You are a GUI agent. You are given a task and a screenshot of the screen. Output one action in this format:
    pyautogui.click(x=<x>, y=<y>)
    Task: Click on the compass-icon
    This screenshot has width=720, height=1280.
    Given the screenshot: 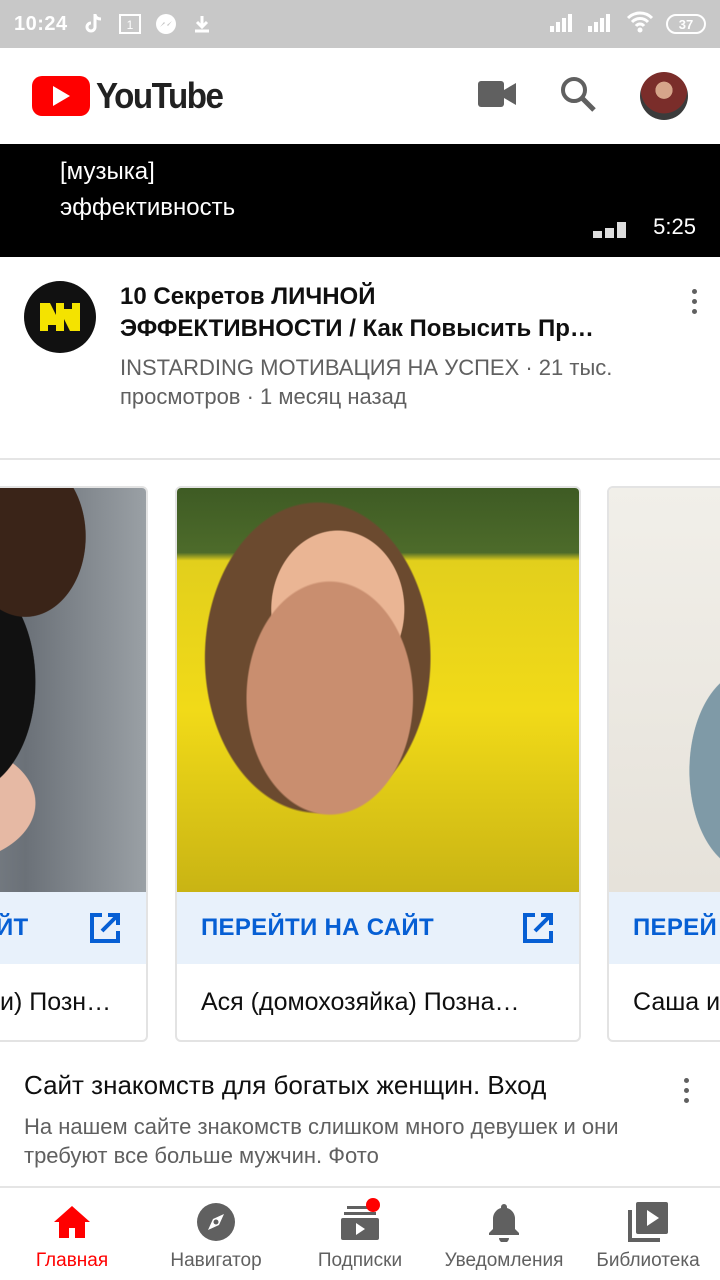 What is the action you would take?
    pyautogui.click(x=216, y=1222)
    